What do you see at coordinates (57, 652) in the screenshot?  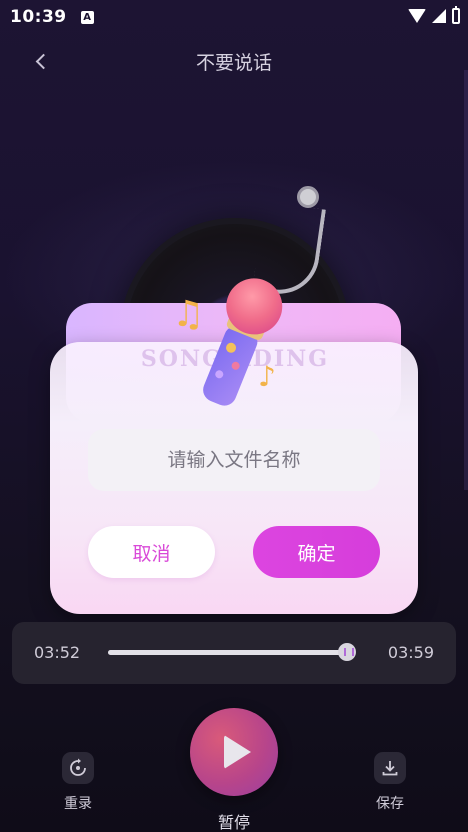 I see `elapsed-time: 03:52` at bounding box center [57, 652].